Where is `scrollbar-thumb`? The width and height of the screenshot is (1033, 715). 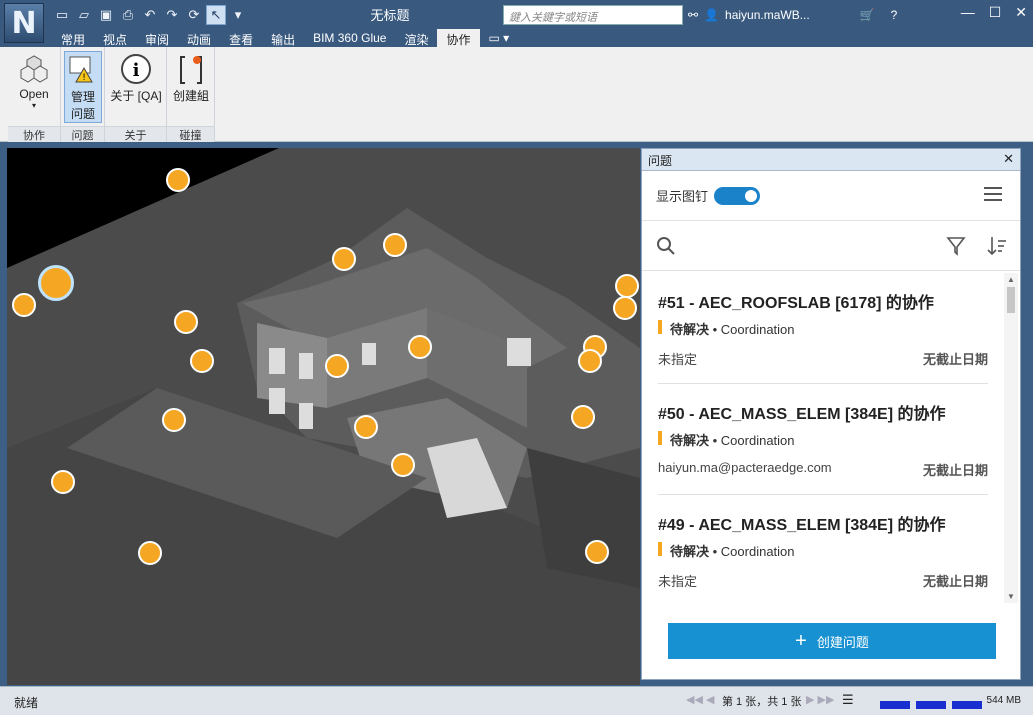 scrollbar-thumb is located at coordinates (1011, 300).